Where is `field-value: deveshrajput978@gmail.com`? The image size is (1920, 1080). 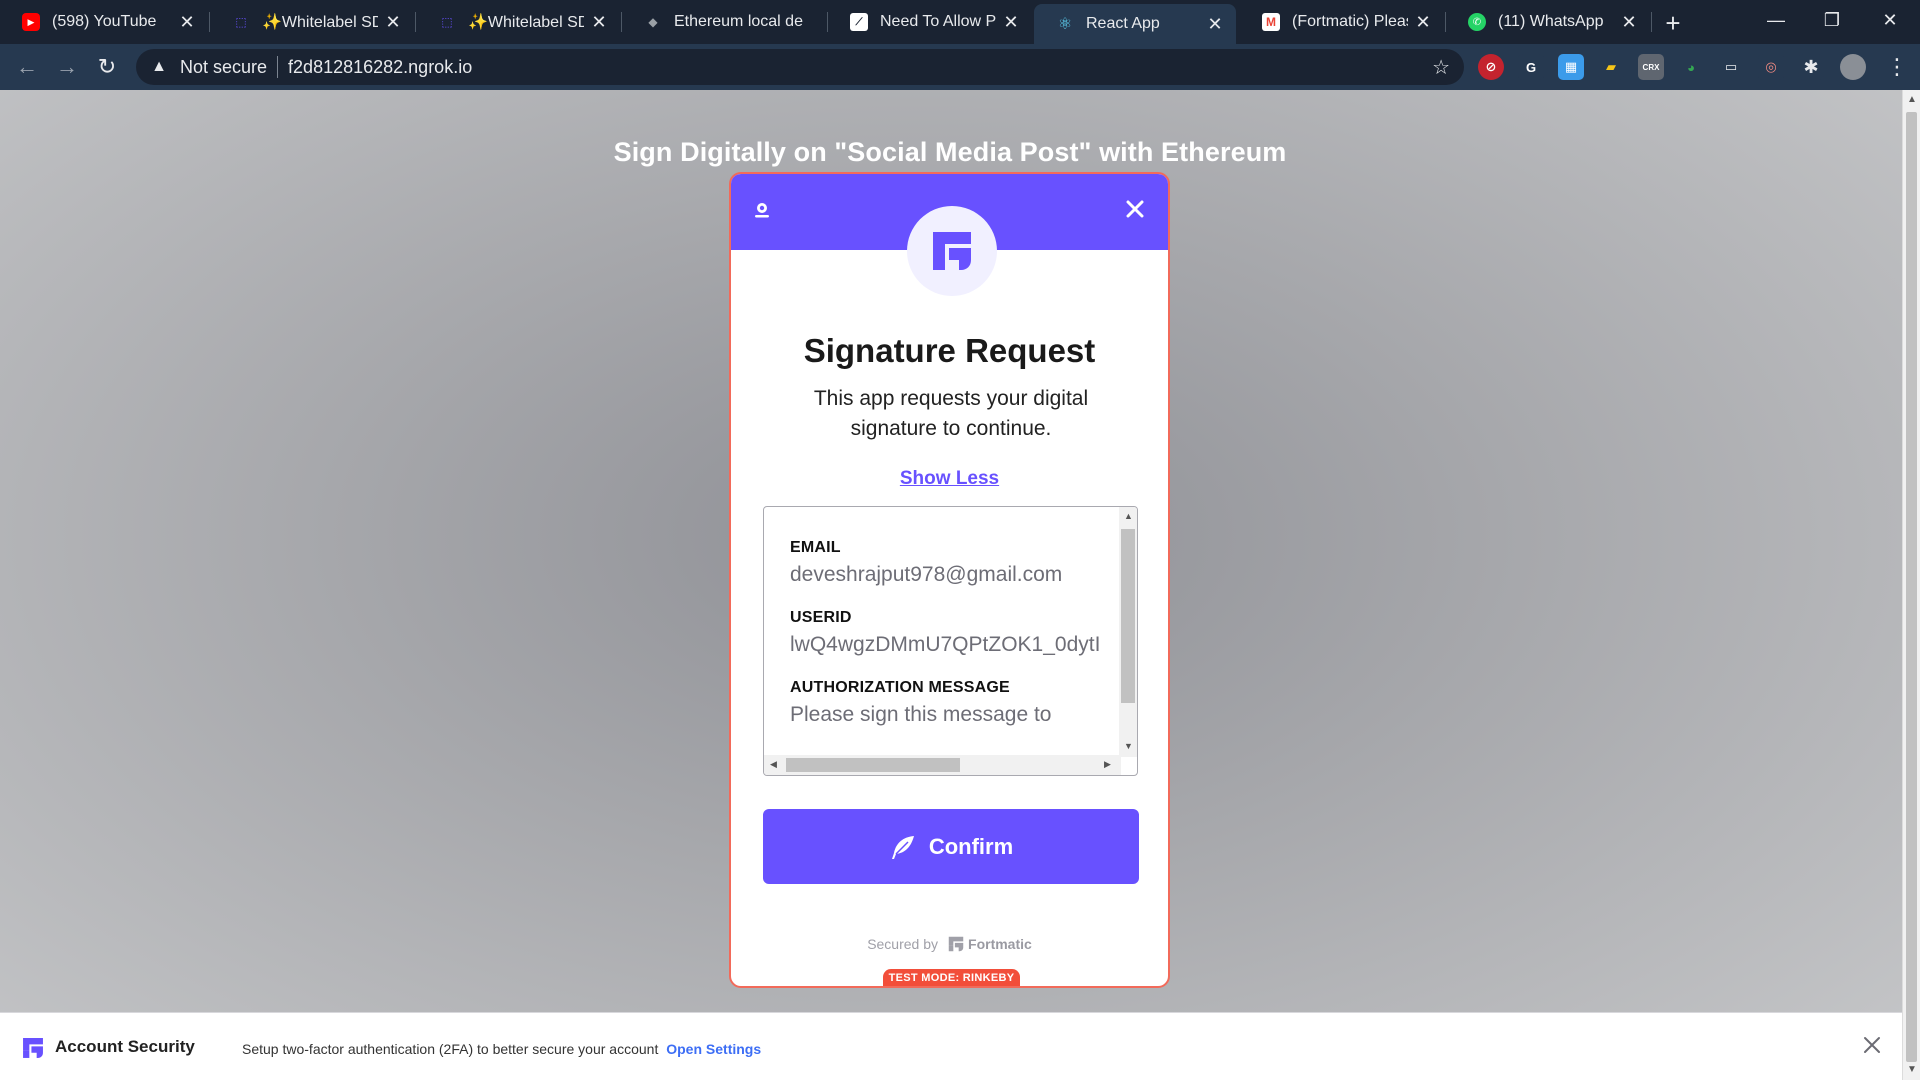
field-value: deveshrajput978@gmail.com is located at coordinates (926, 574).